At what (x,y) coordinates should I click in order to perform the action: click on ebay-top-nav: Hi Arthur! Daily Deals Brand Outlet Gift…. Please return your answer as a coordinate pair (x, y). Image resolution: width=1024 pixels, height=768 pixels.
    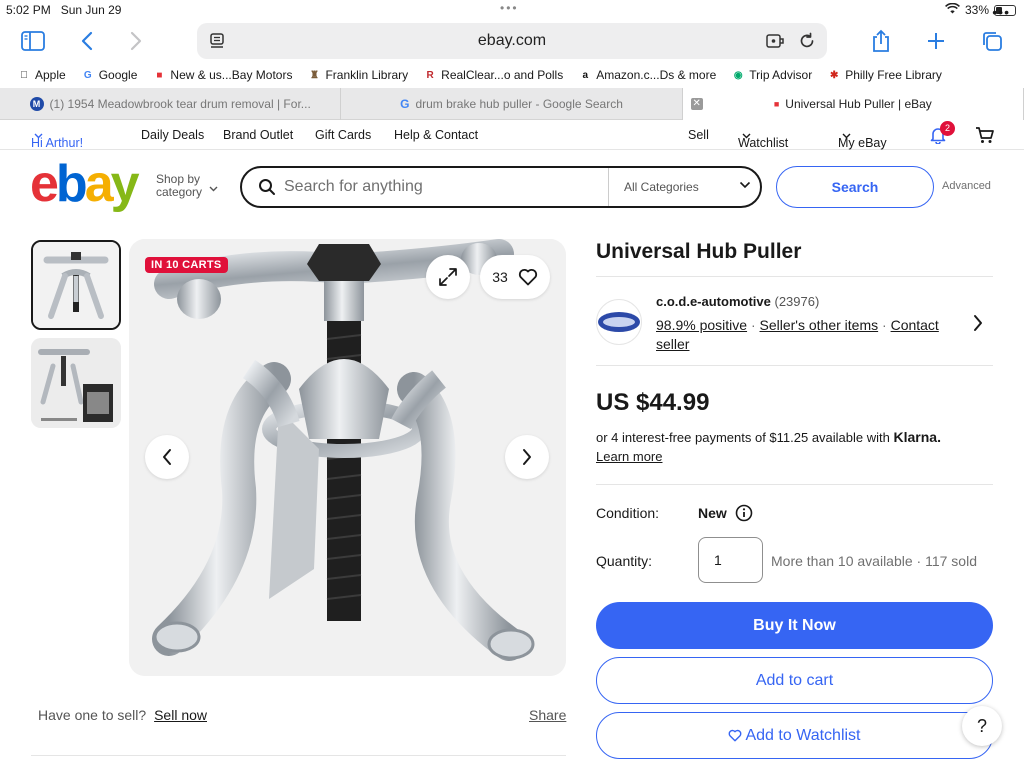
    Looking at the image, I should click on (512, 135).